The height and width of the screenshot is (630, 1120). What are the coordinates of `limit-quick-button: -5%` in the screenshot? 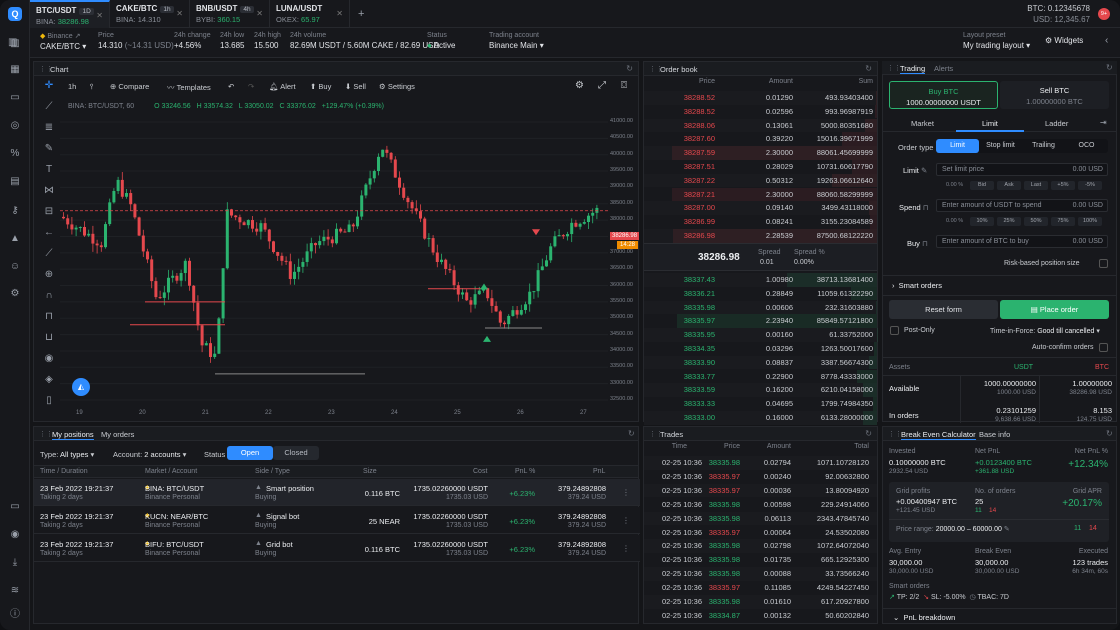 It's located at (1090, 185).